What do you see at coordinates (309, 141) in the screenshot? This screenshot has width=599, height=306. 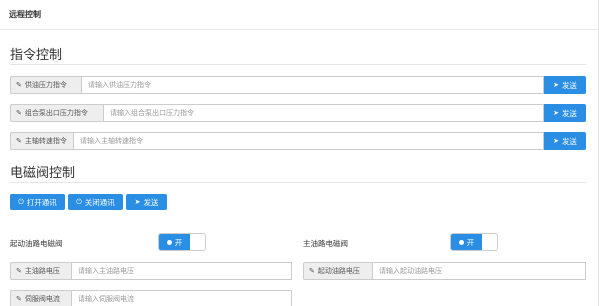 I see `spindle-speed-input: 请输入主轴转速指令` at bounding box center [309, 141].